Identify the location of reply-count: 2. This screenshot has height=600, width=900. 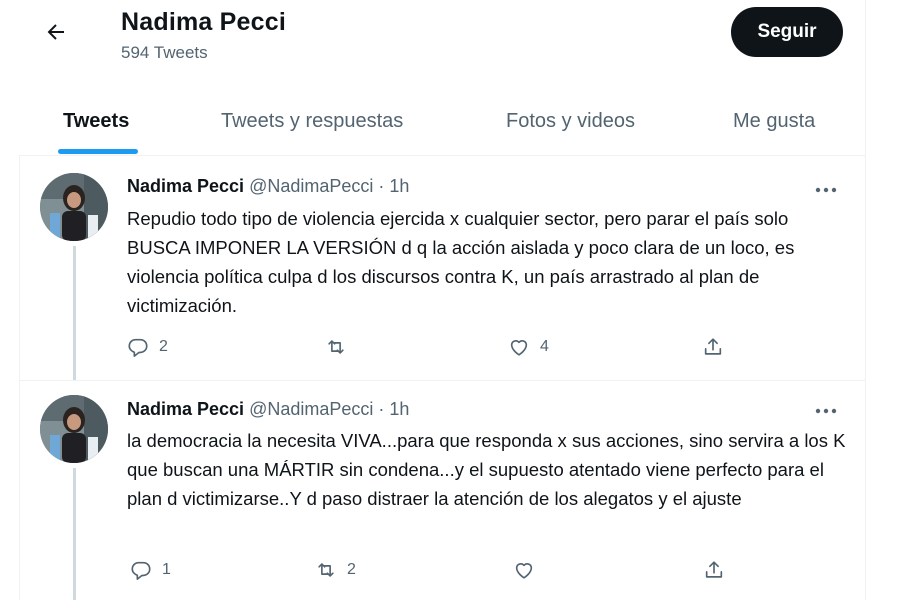
(163, 346).